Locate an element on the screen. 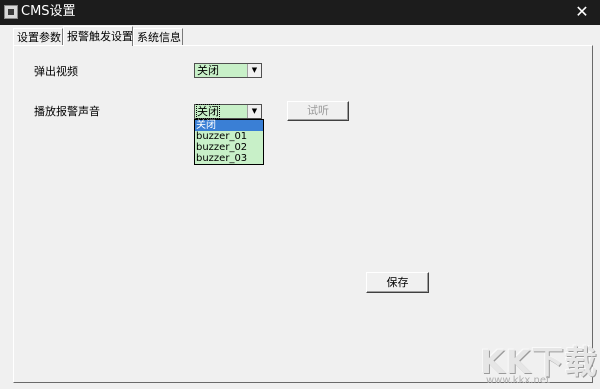  dropdown-option: buzzer_02 is located at coordinates (229, 147).